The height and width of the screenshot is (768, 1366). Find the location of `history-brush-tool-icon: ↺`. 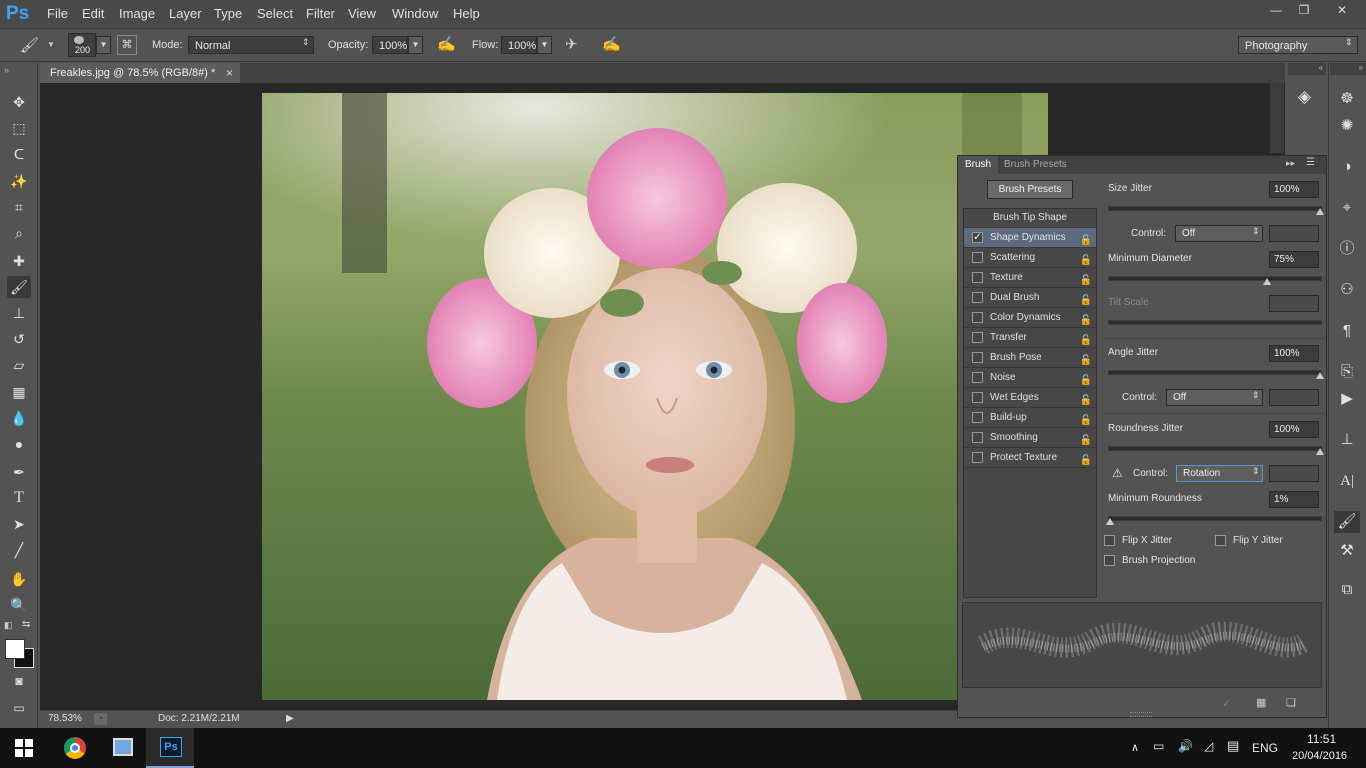

history-brush-tool-icon: ↺ is located at coordinates (19, 339).